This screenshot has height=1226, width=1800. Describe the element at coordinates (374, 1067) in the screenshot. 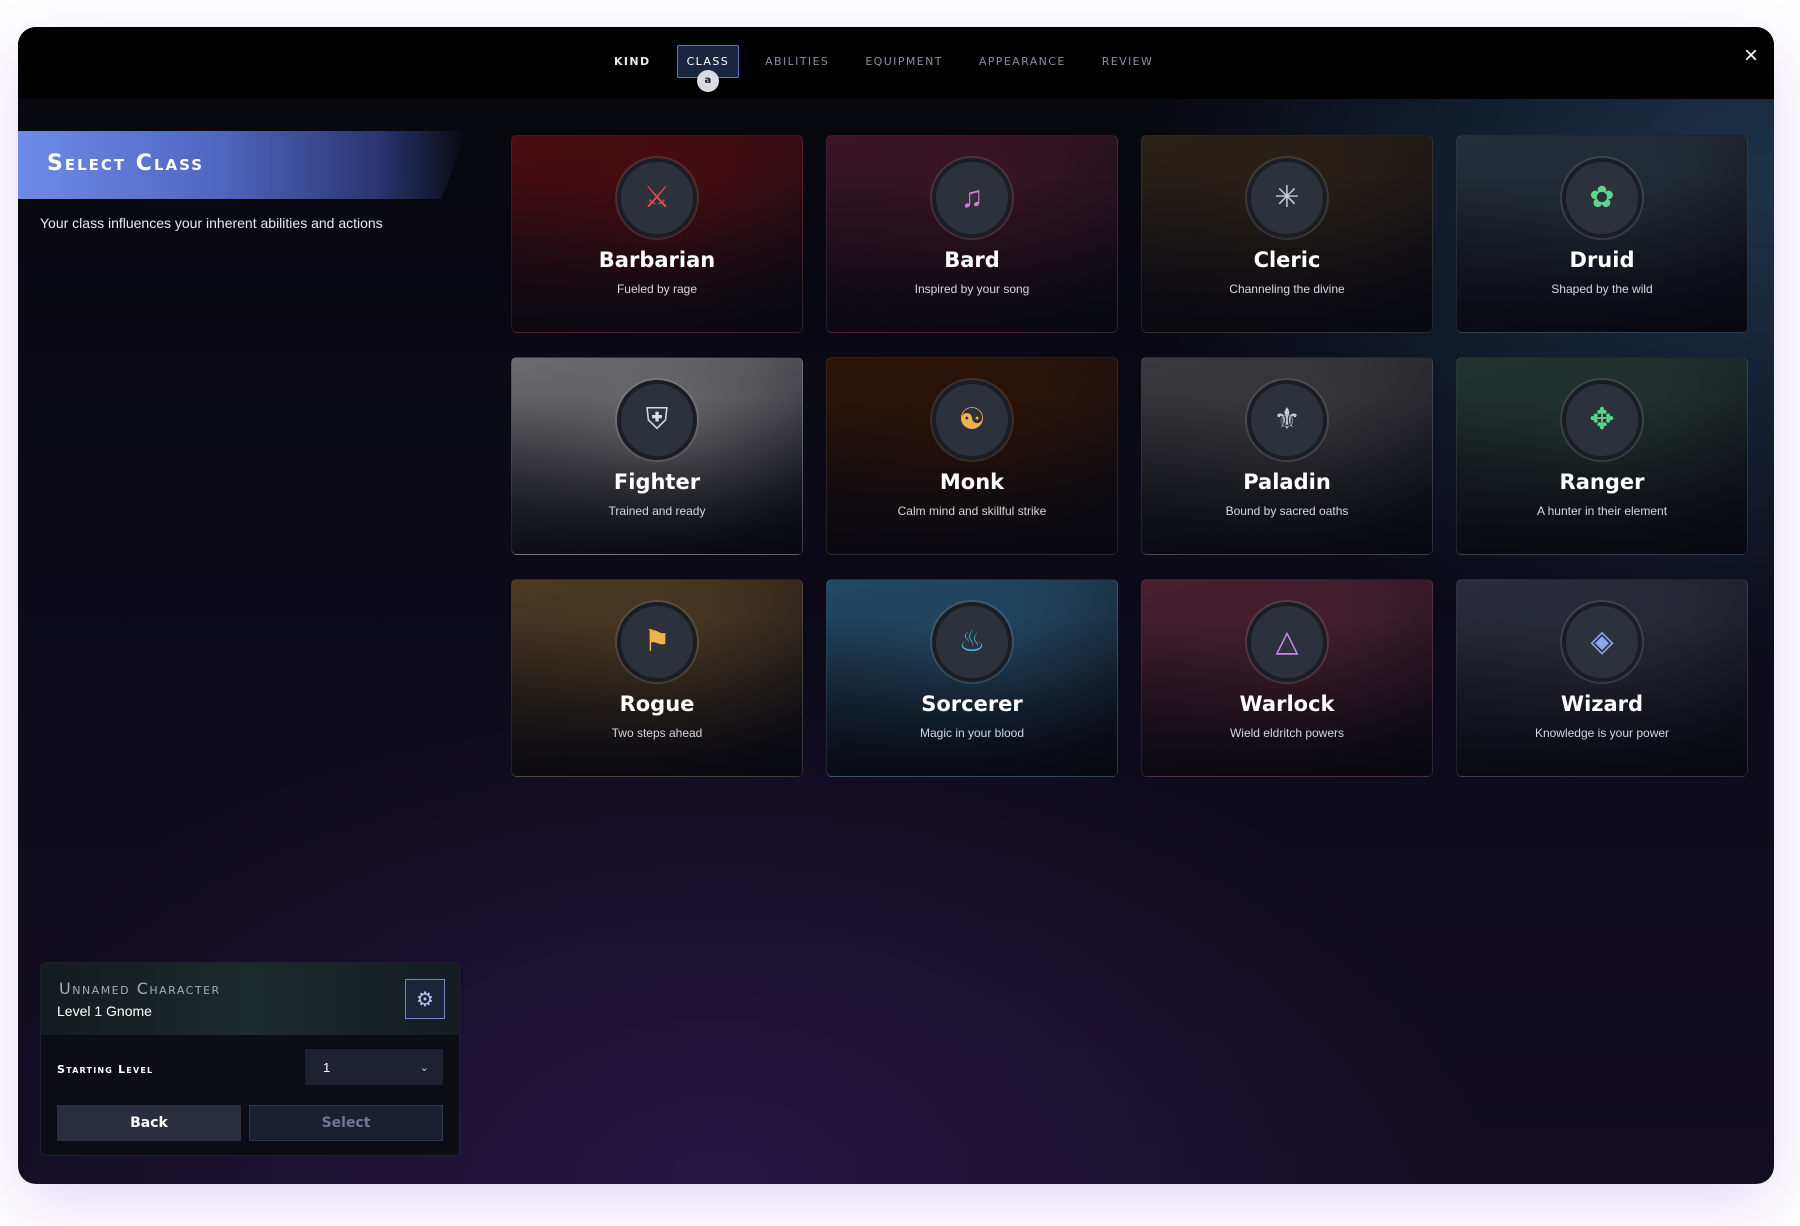

I see `starting-level-dropdown: 1 ⌄` at that location.